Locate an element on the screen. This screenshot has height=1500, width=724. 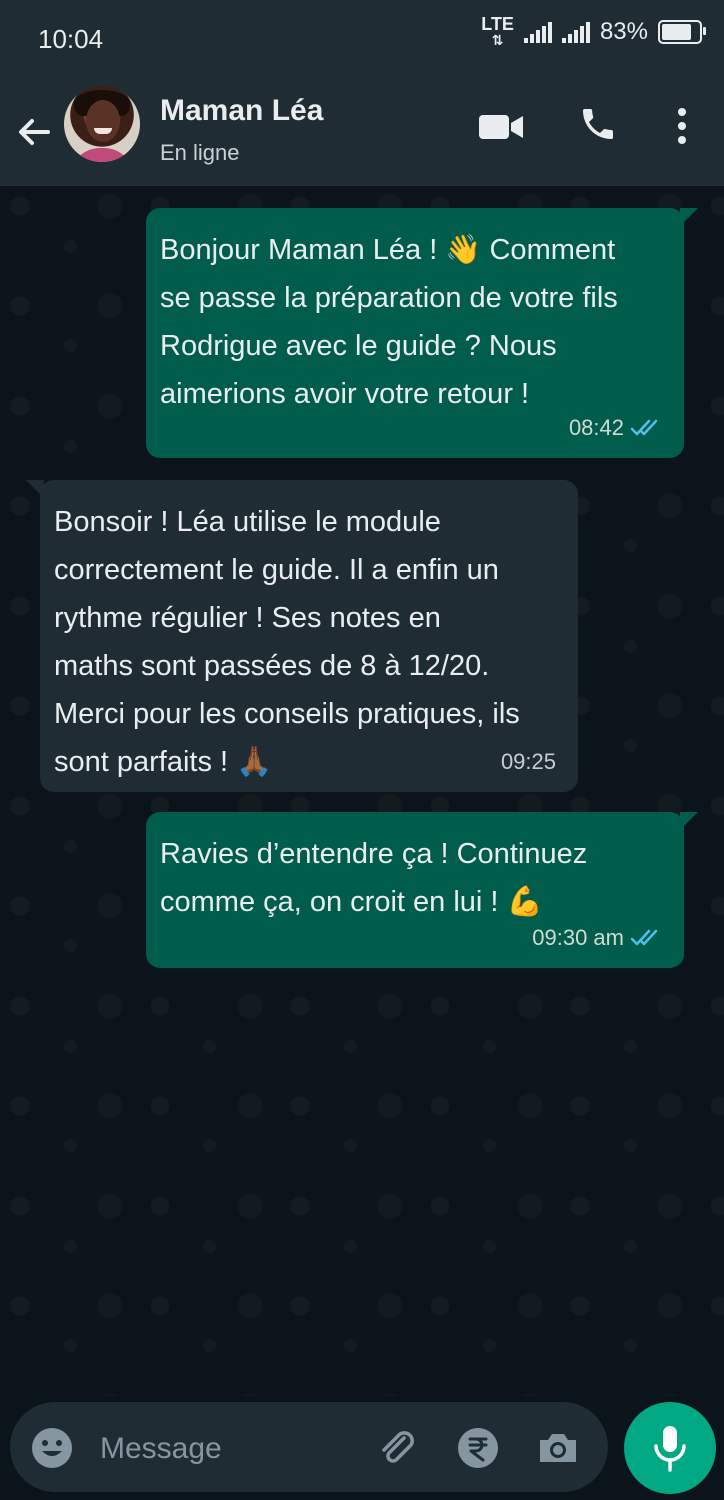
back-arrow-icon is located at coordinates (34, 132).